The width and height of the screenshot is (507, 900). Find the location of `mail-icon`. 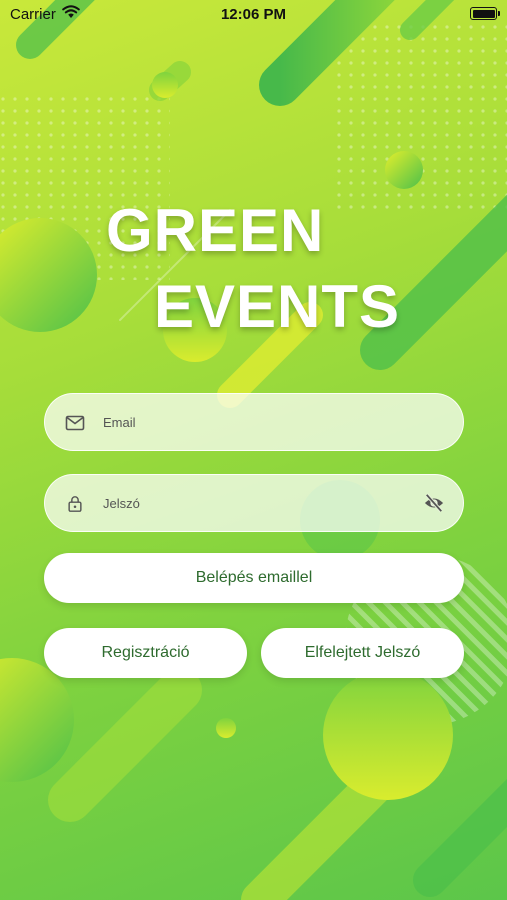

mail-icon is located at coordinates (75, 423).